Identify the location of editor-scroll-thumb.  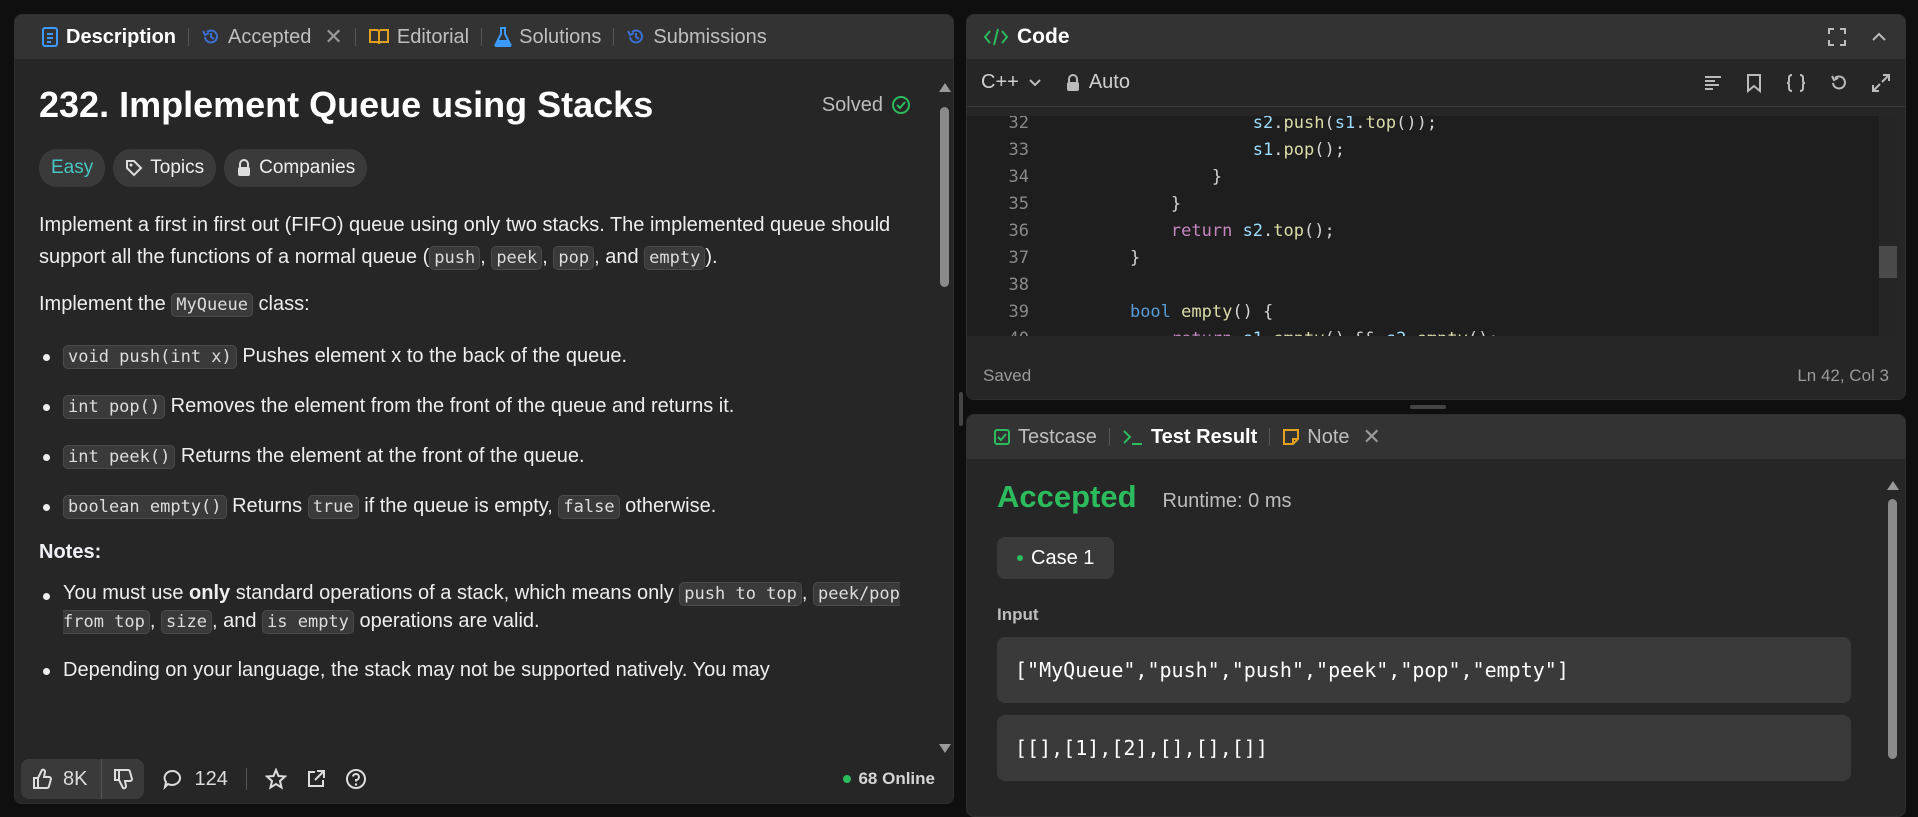
(1888, 262).